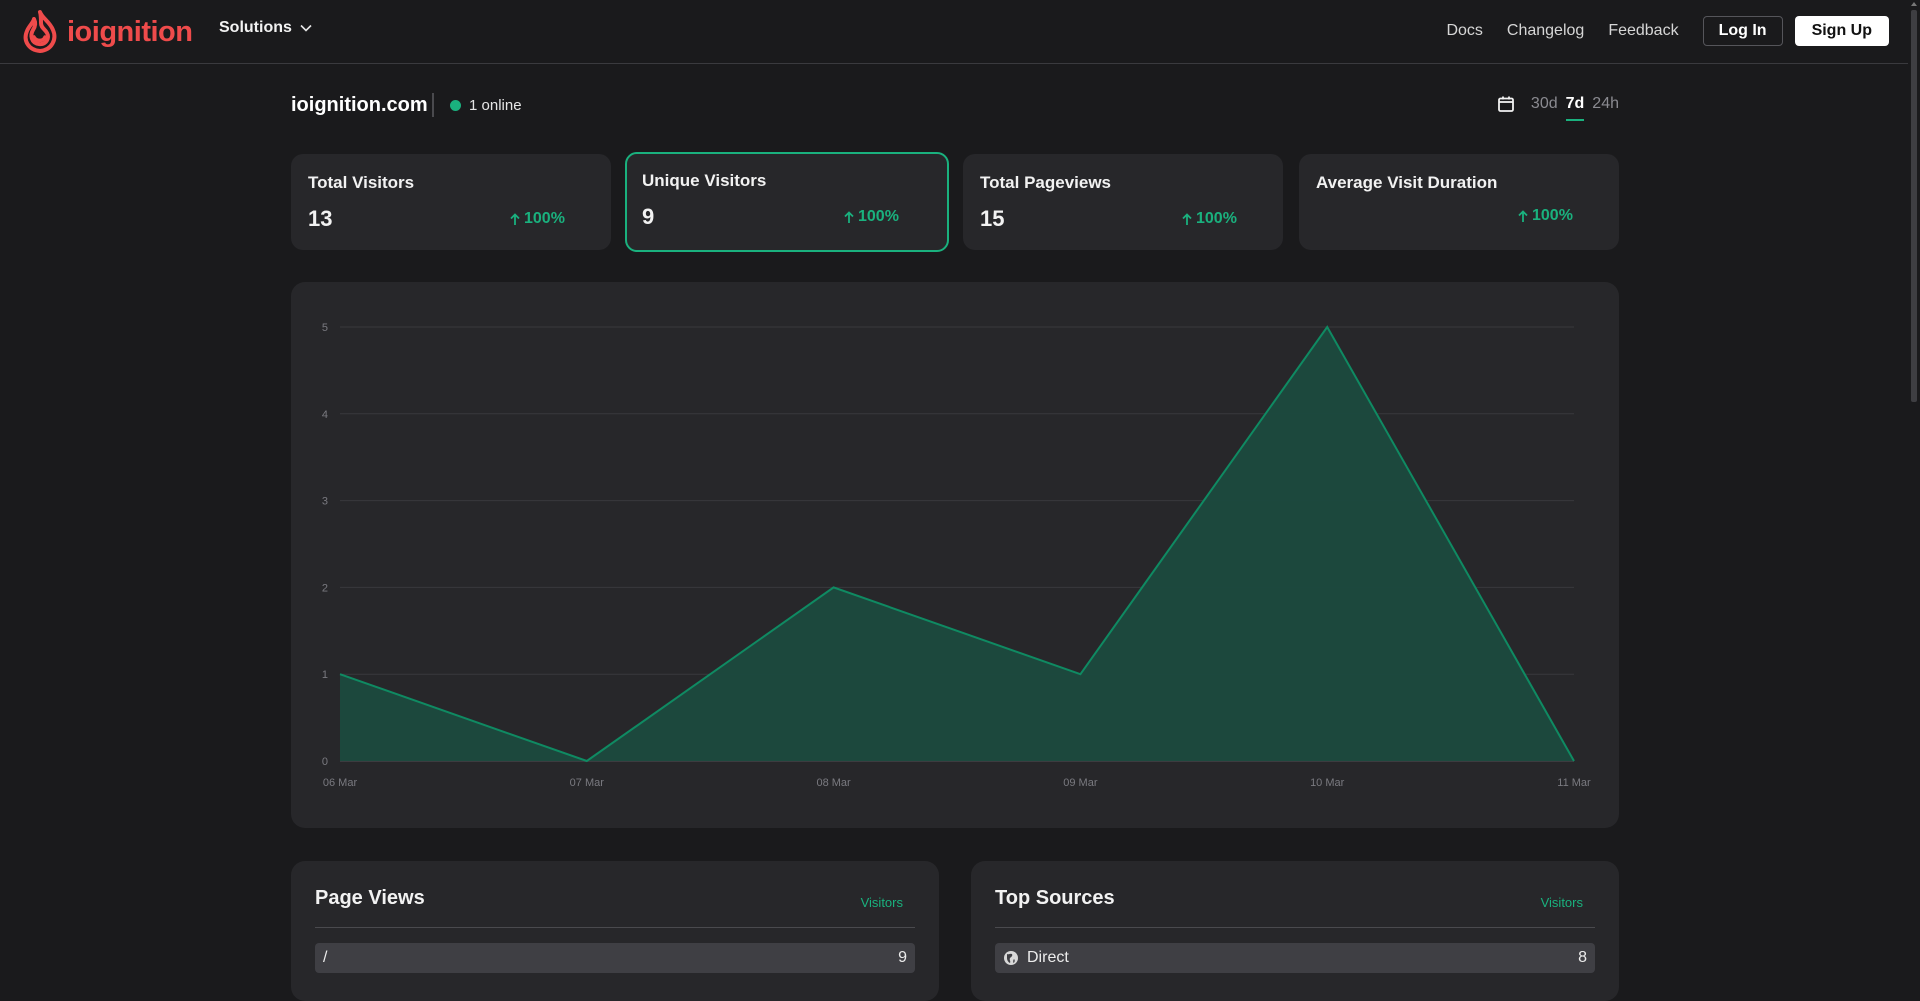  What do you see at coordinates (1545, 31) in the screenshot?
I see `nav-link-changelog: Changelog` at bounding box center [1545, 31].